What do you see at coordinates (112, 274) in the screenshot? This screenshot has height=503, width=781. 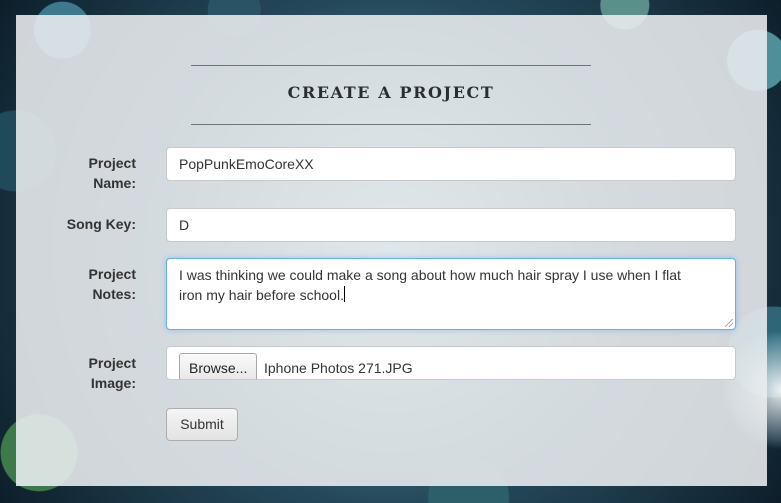 I see `project-notes-label-line1: Project` at bounding box center [112, 274].